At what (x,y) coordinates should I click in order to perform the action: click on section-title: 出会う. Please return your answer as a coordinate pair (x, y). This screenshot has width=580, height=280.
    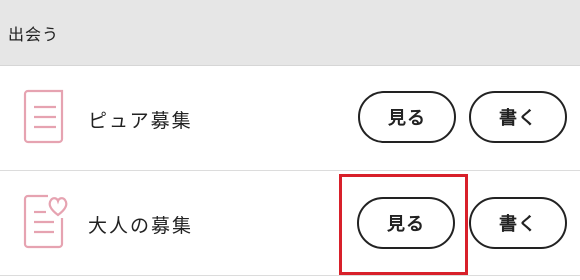
    Looking at the image, I should click on (34, 34).